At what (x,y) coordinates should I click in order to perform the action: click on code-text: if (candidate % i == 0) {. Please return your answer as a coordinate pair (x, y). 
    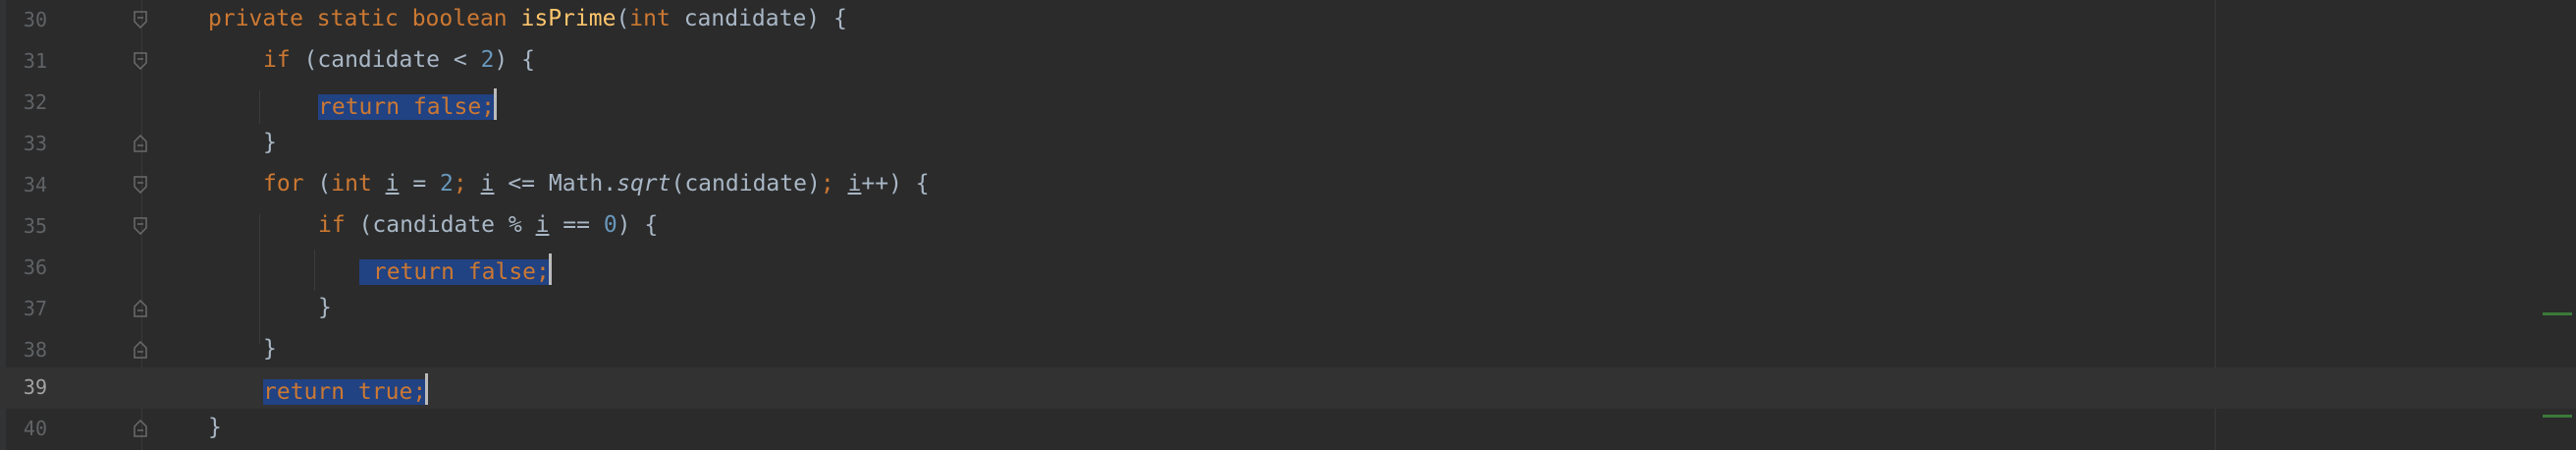
    Looking at the image, I should click on (488, 225).